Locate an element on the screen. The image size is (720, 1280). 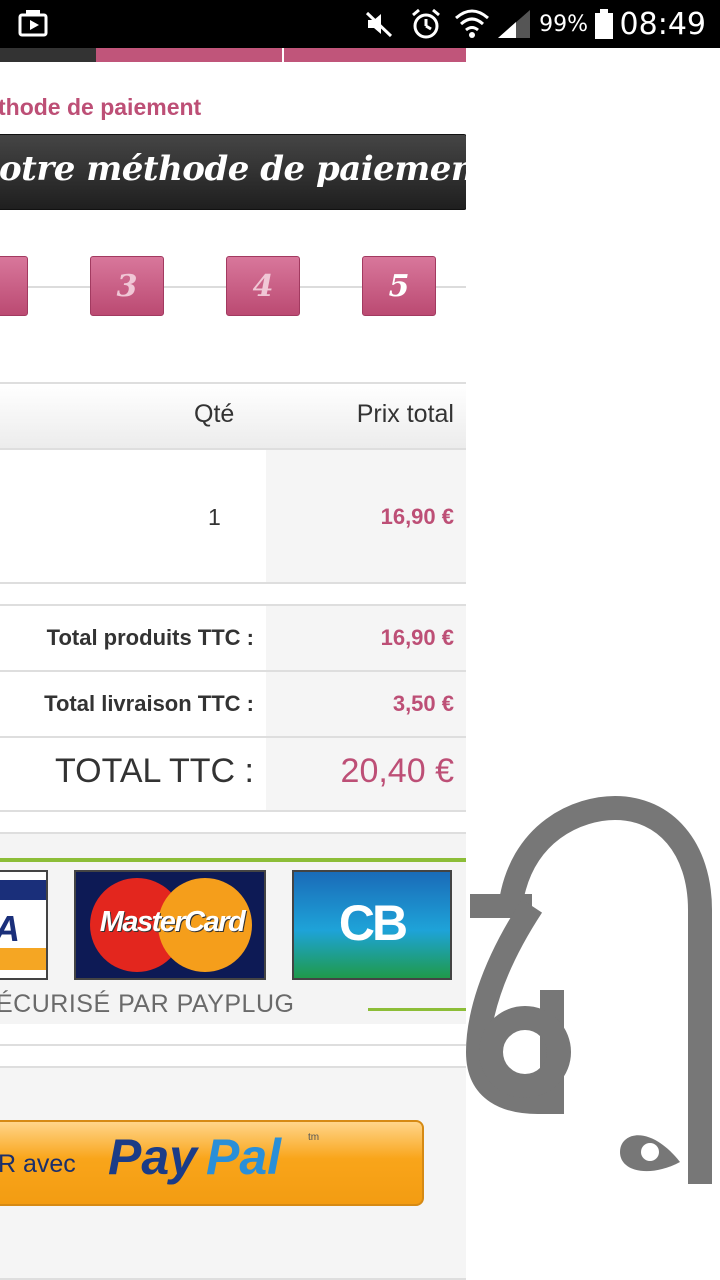
step-4: 4 is located at coordinates (263, 286).